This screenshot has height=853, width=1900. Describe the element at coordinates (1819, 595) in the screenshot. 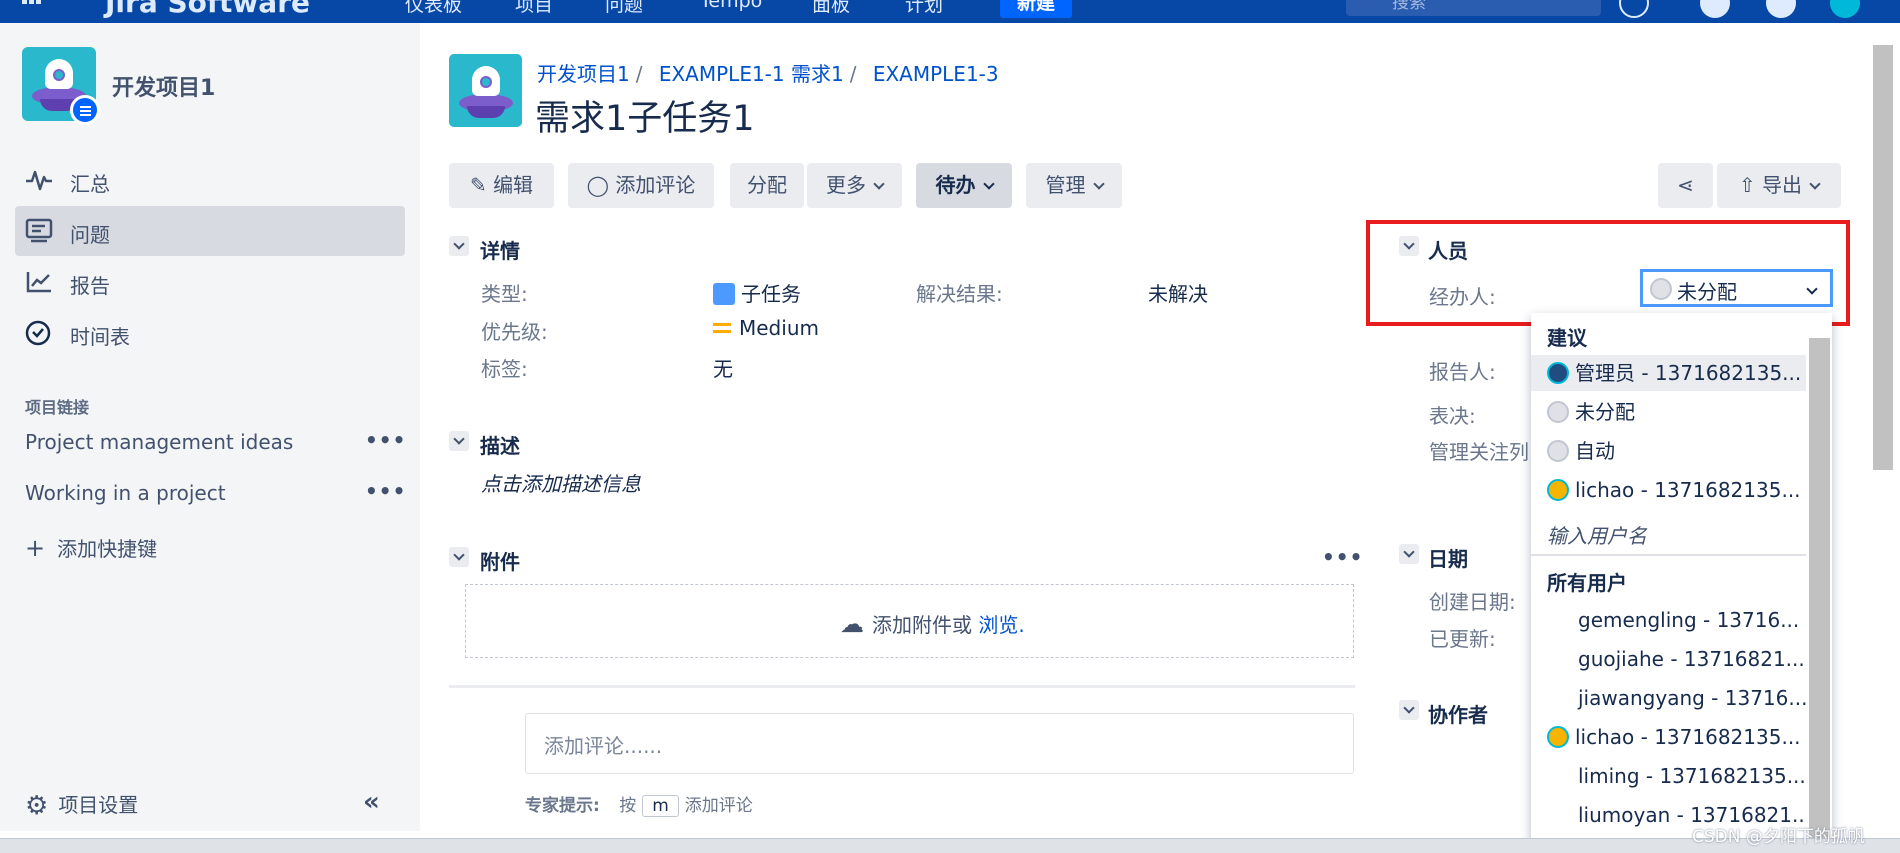

I see `dropdown-scrollbar` at that location.